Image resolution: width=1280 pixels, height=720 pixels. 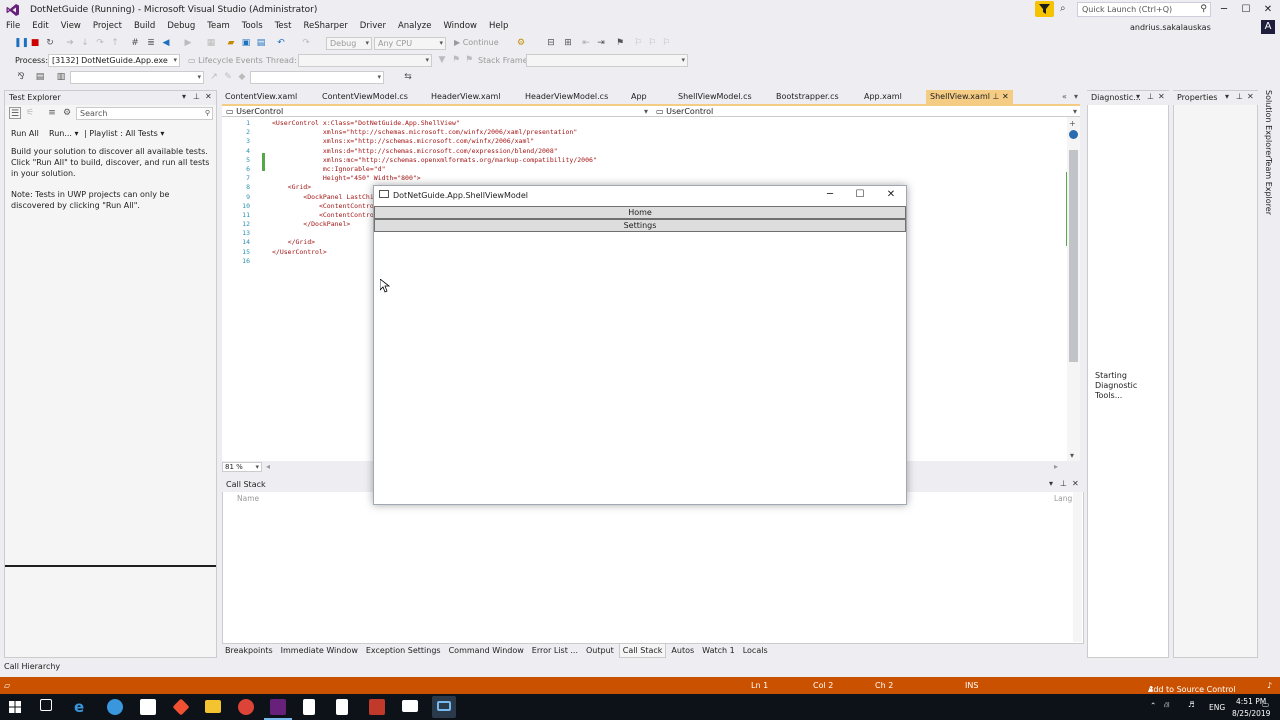 What do you see at coordinates (1224, 10) in the screenshot?
I see `minimize-button: ─` at bounding box center [1224, 10].